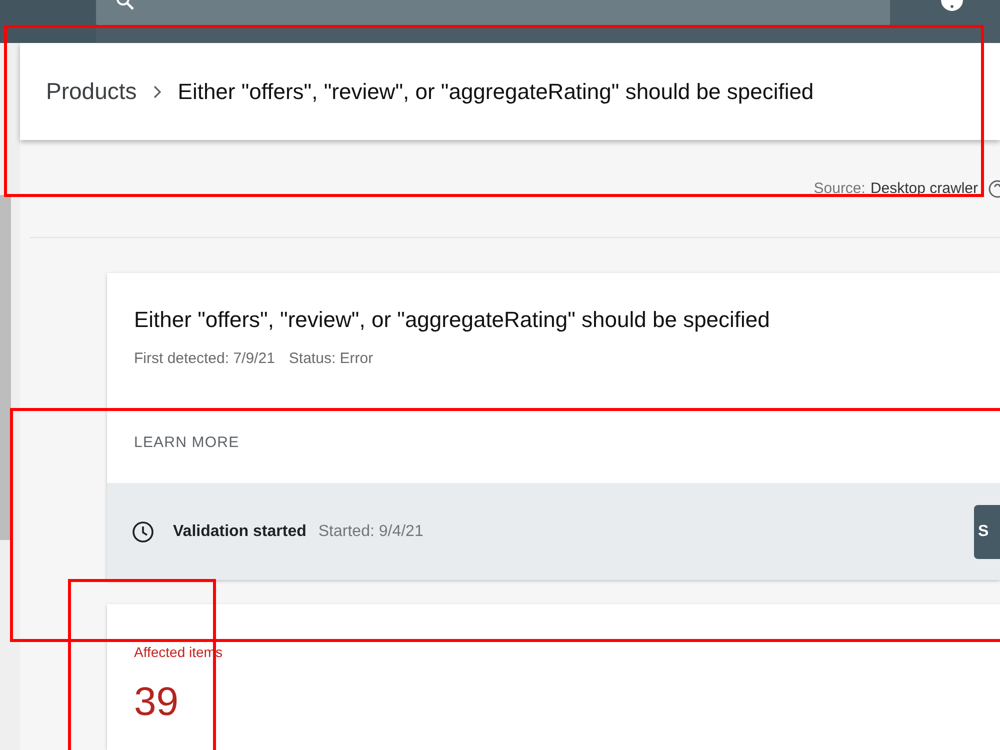 The height and width of the screenshot is (750, 1000). I want to click on validation-date: Started: 9/4/21, so click(371, 531).